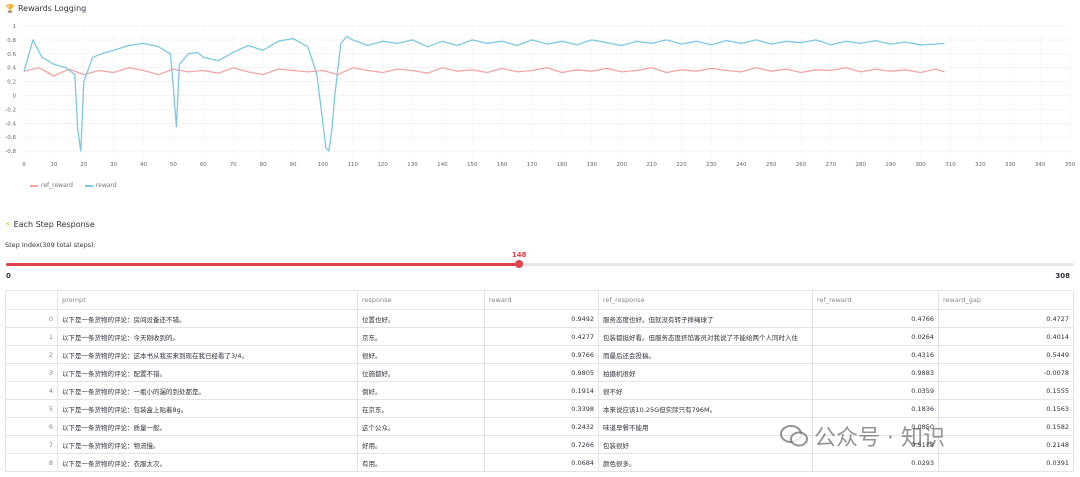  I want to click on steps-title-text: Each Step Response, so click(54, 224).